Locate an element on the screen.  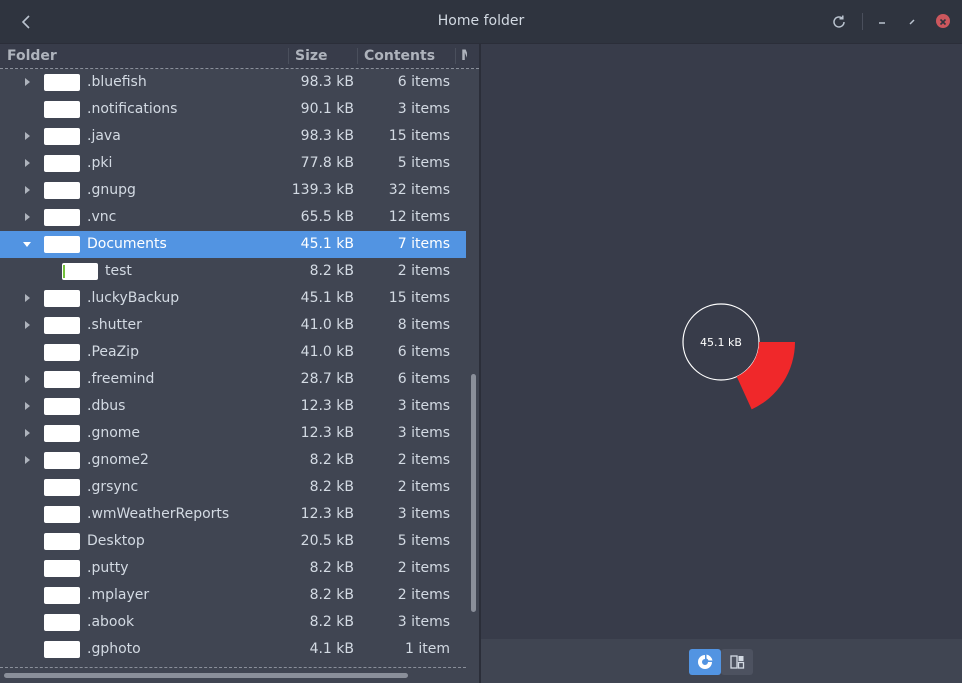
header-separator is located at coordinates (862, 21).